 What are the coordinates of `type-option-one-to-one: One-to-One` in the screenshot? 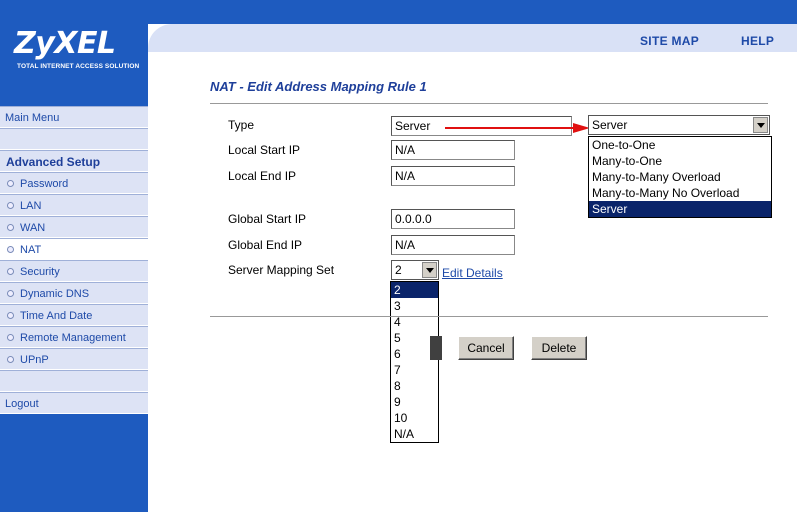 It's located at (680, 145).